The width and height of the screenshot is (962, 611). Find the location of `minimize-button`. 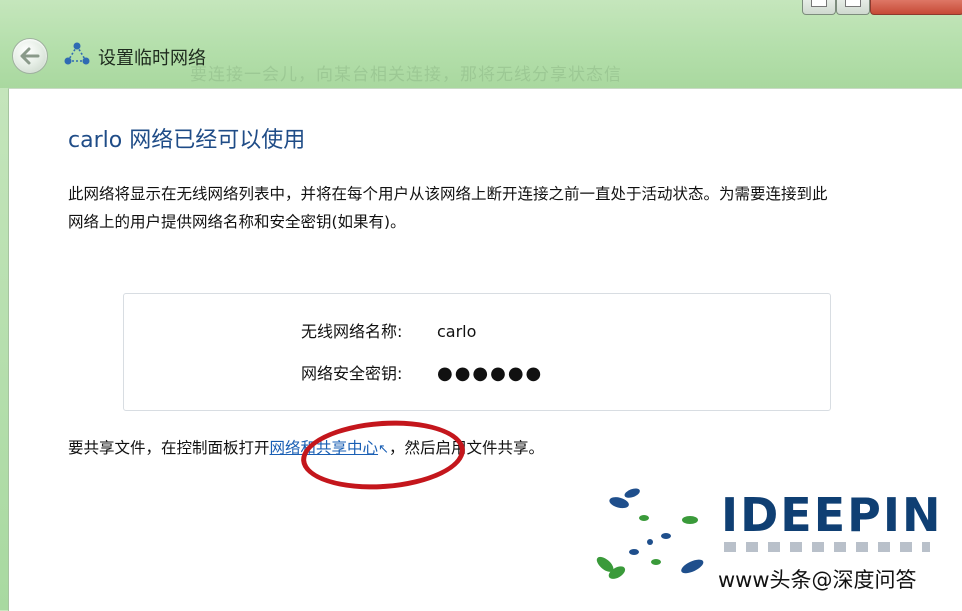

minimize-button is located at coordinates (819, 7).